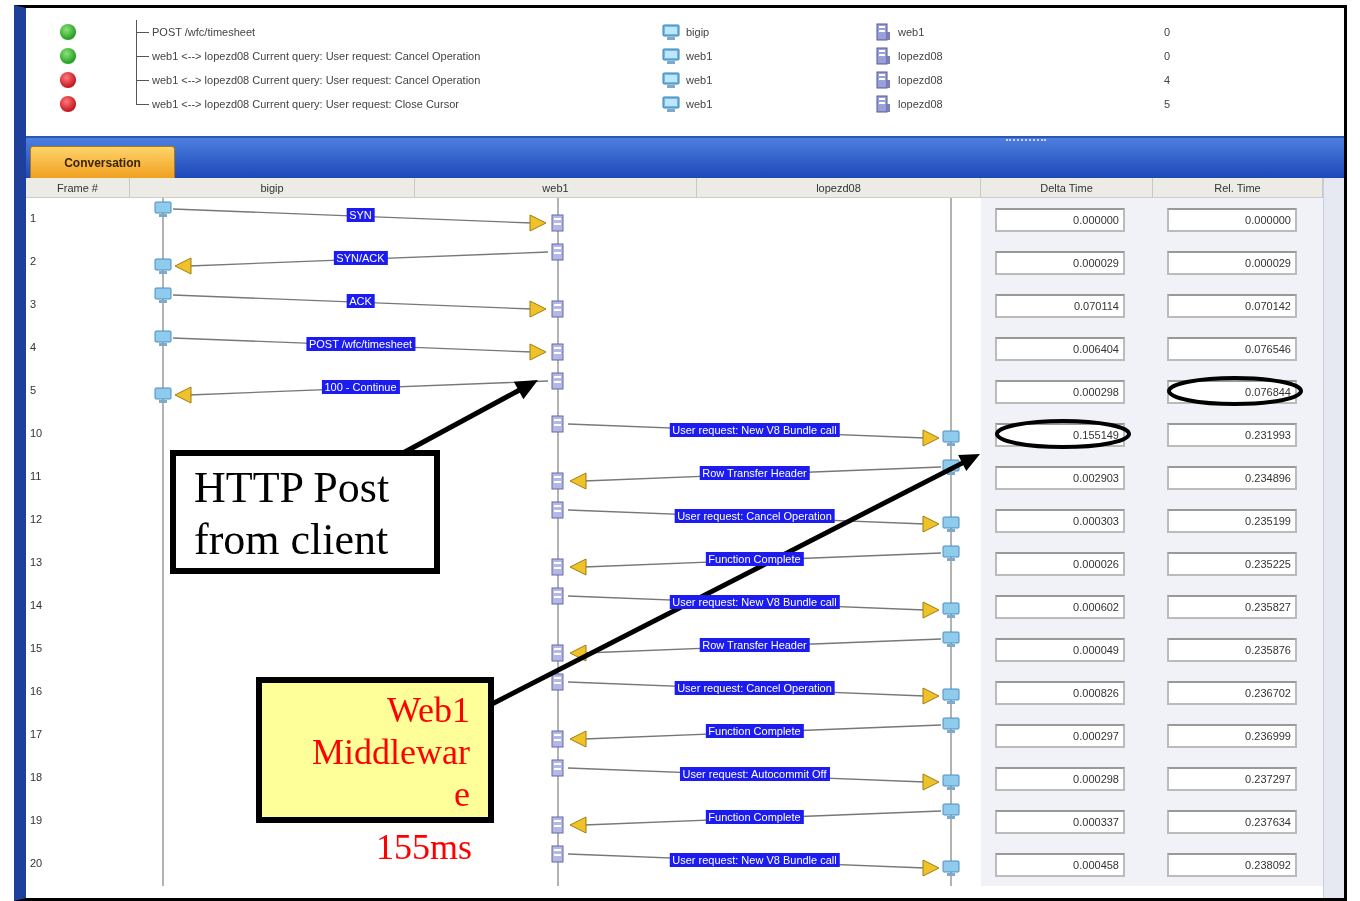 This screenshot has width=1360, height=901. I want to click on message-label: POST /wfc/timesheet, so click(360, 344).